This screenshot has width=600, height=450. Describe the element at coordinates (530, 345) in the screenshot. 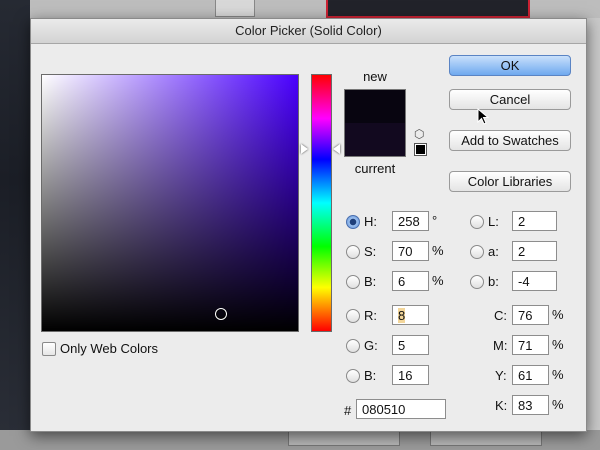

I see `magenta-input: 71` at that location.